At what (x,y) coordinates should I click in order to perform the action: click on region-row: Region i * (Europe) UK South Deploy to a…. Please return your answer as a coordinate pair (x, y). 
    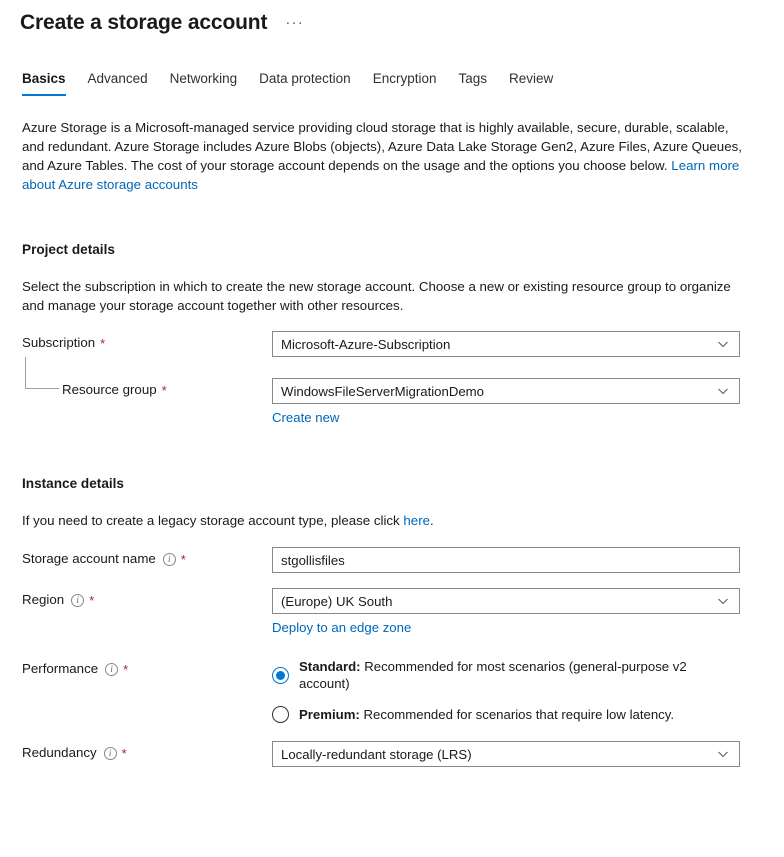
    Looking at the image, I should click on (392, 612).